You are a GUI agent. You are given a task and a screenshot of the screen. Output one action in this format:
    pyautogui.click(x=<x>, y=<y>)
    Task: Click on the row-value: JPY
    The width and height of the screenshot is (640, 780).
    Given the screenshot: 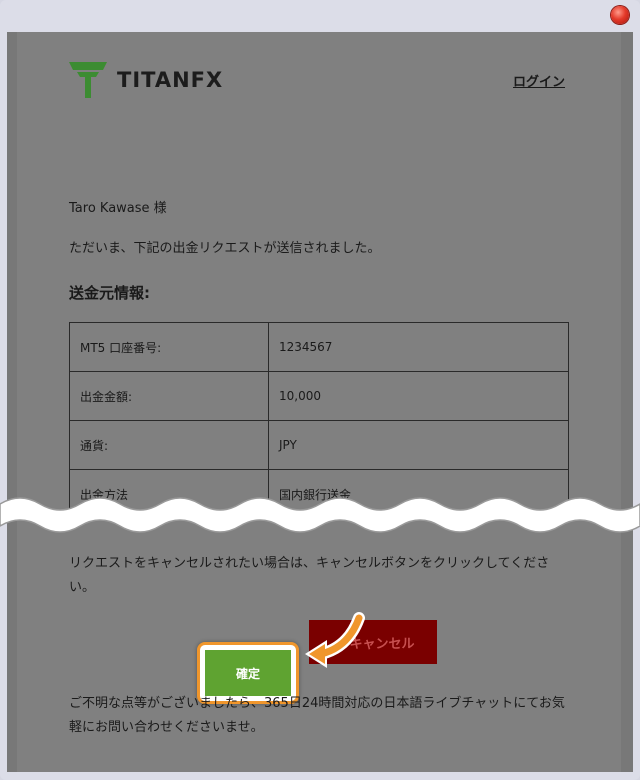 What is the action you would take?
    pyautogui.click(x=418, y=445)
    